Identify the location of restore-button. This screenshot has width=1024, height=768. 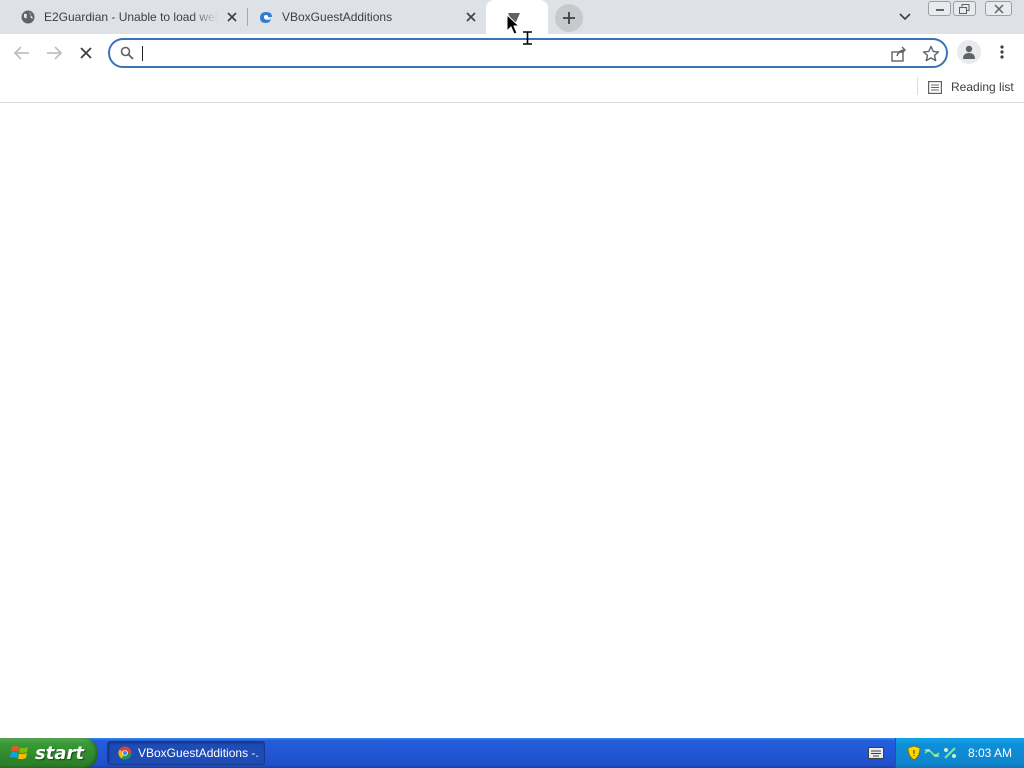
(964, 8).